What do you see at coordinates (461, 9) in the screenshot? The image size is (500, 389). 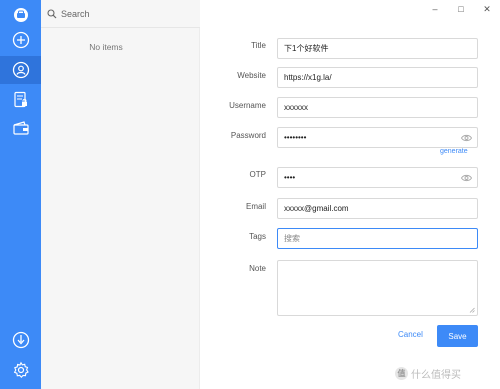 I see `maximize-button: □` at bounding box center [461, 9].